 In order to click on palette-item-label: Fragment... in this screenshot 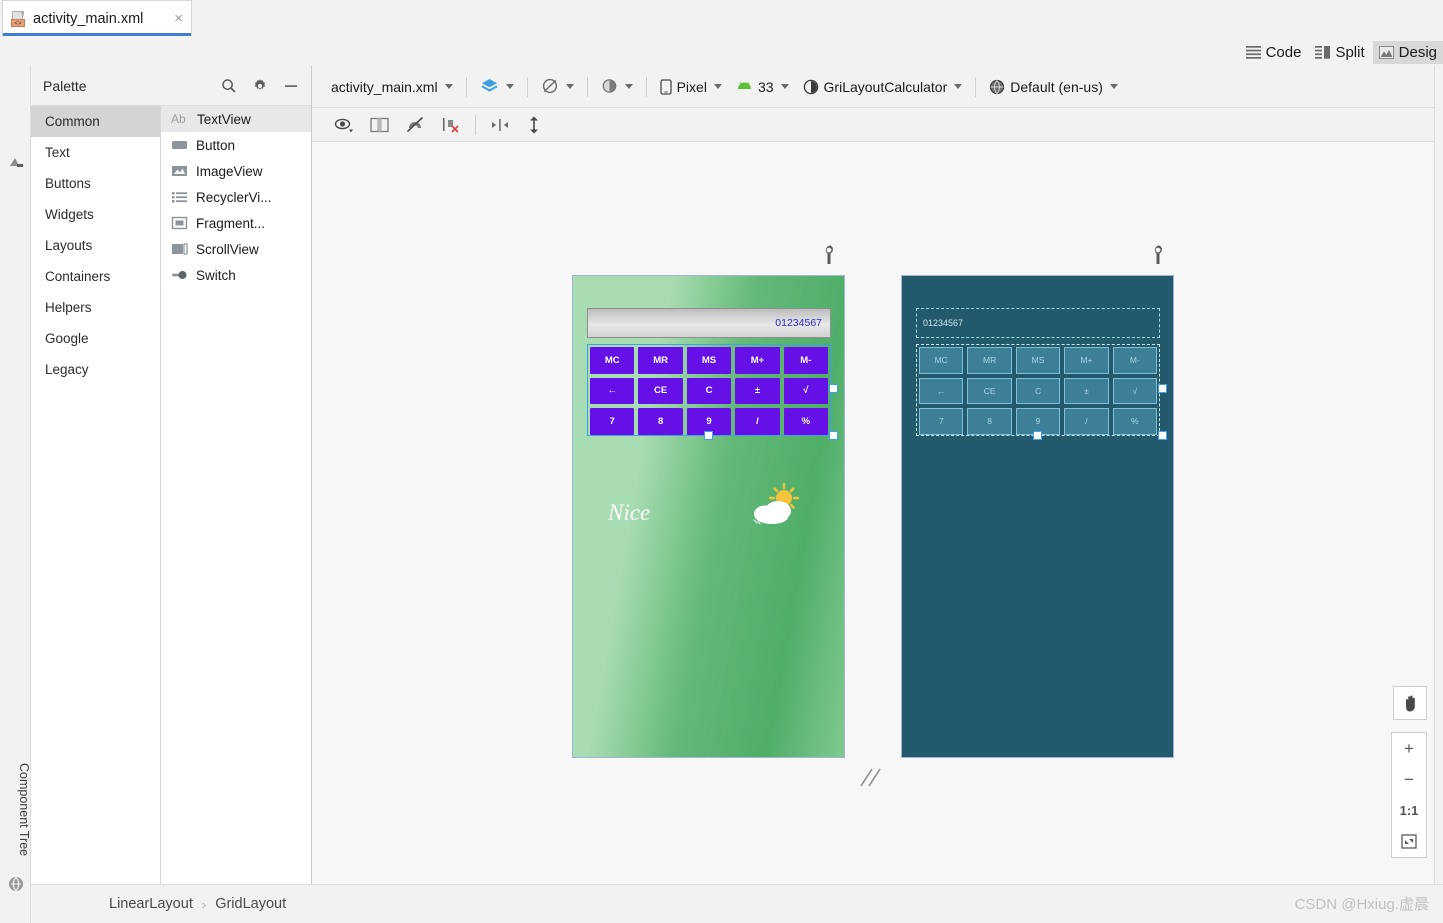, I will do `click(231, 223)`.